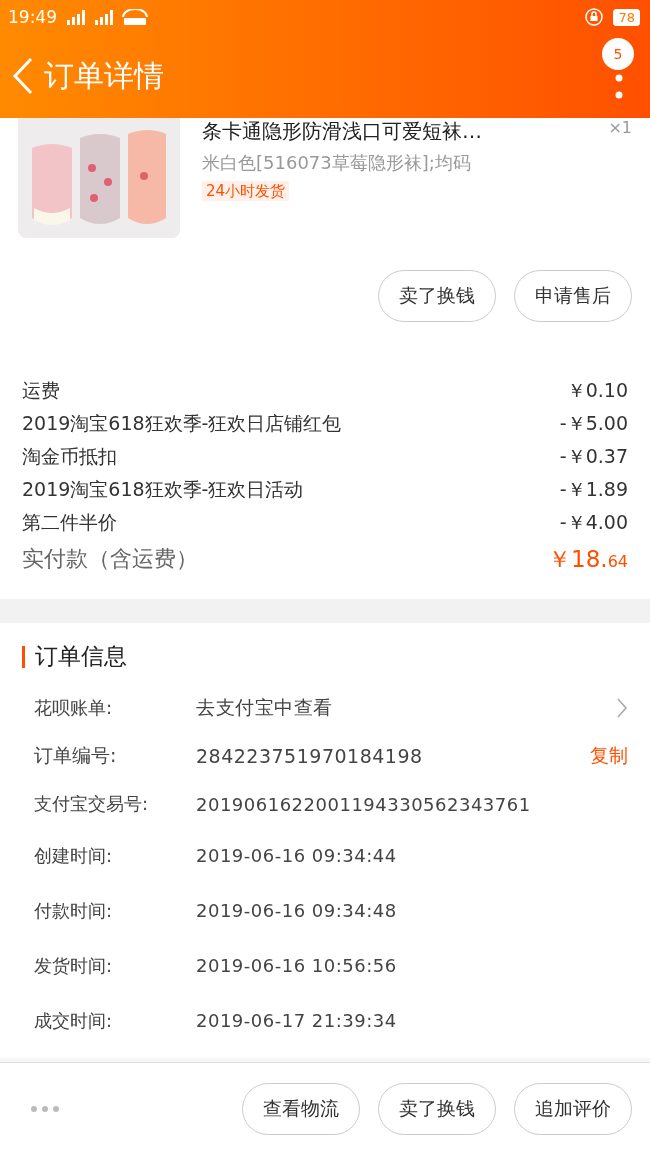 This screenshot has width=650, height=1155. Describe the element at coordinates (588, 559) in the screenshot. I see `total-amount: ￥18.64` at that location.